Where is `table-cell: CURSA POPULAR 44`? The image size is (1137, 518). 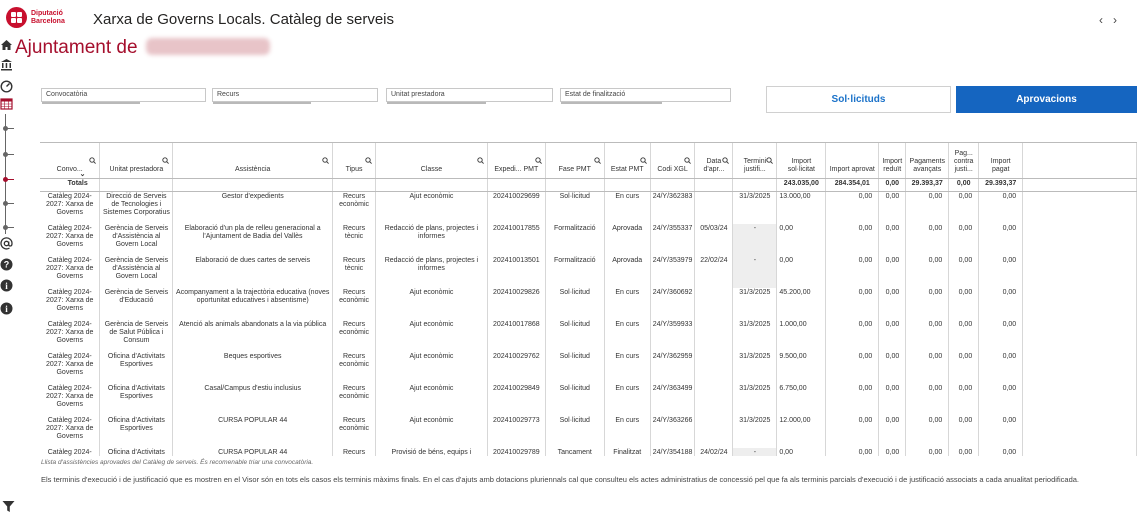
table-cell: CURSA POPULAR 44 is located at coordinates (253, 432).